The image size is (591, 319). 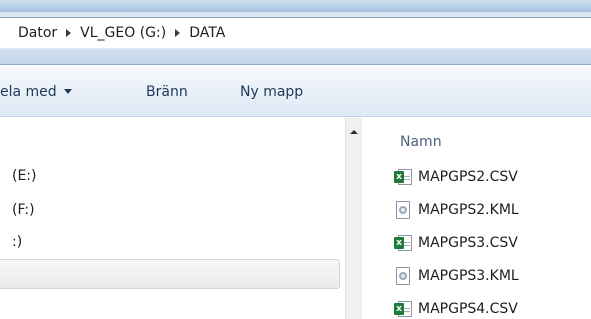 What do you see at coordinates (207, 33) in the screenshot?
I see `breadcrumb-item-folder: DATA` at bounding box center [207, 33].